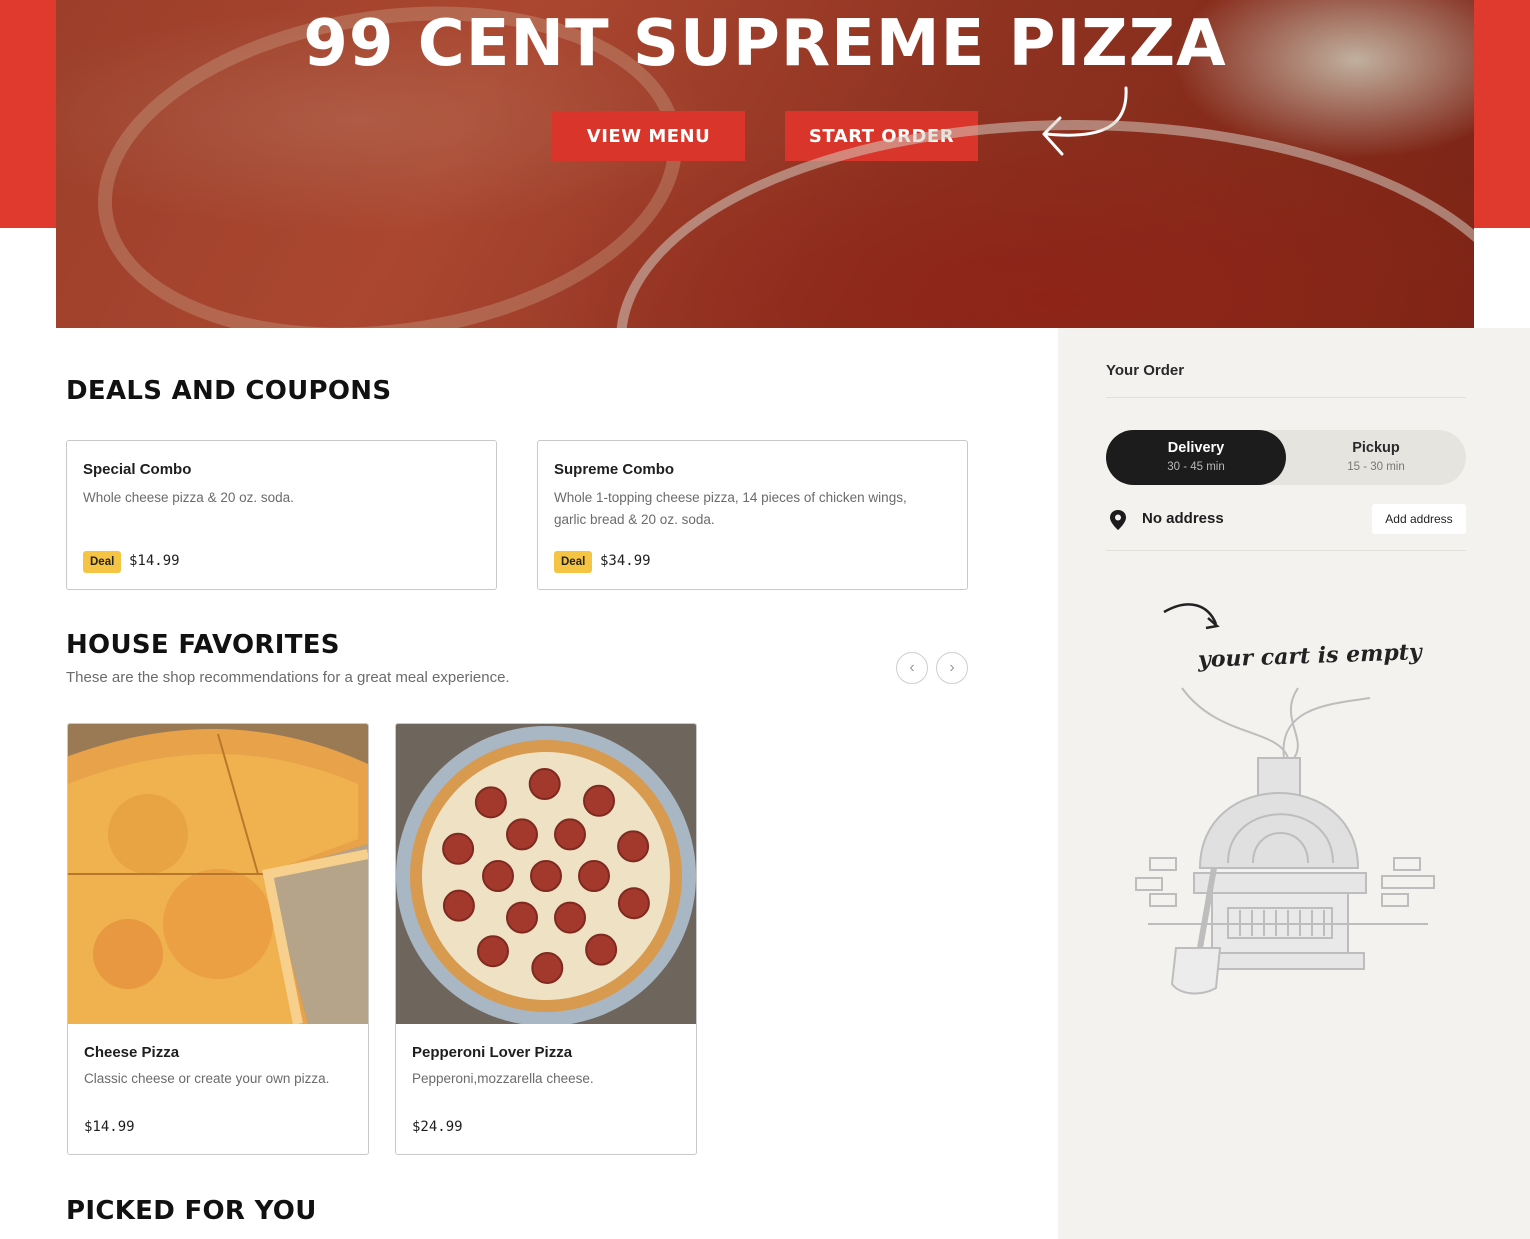 This screenshot has height=1239, width=1530. Describe the element at coordinates (137, 469) in the screenshot. I see `deal-name: Special Combo` at that location.